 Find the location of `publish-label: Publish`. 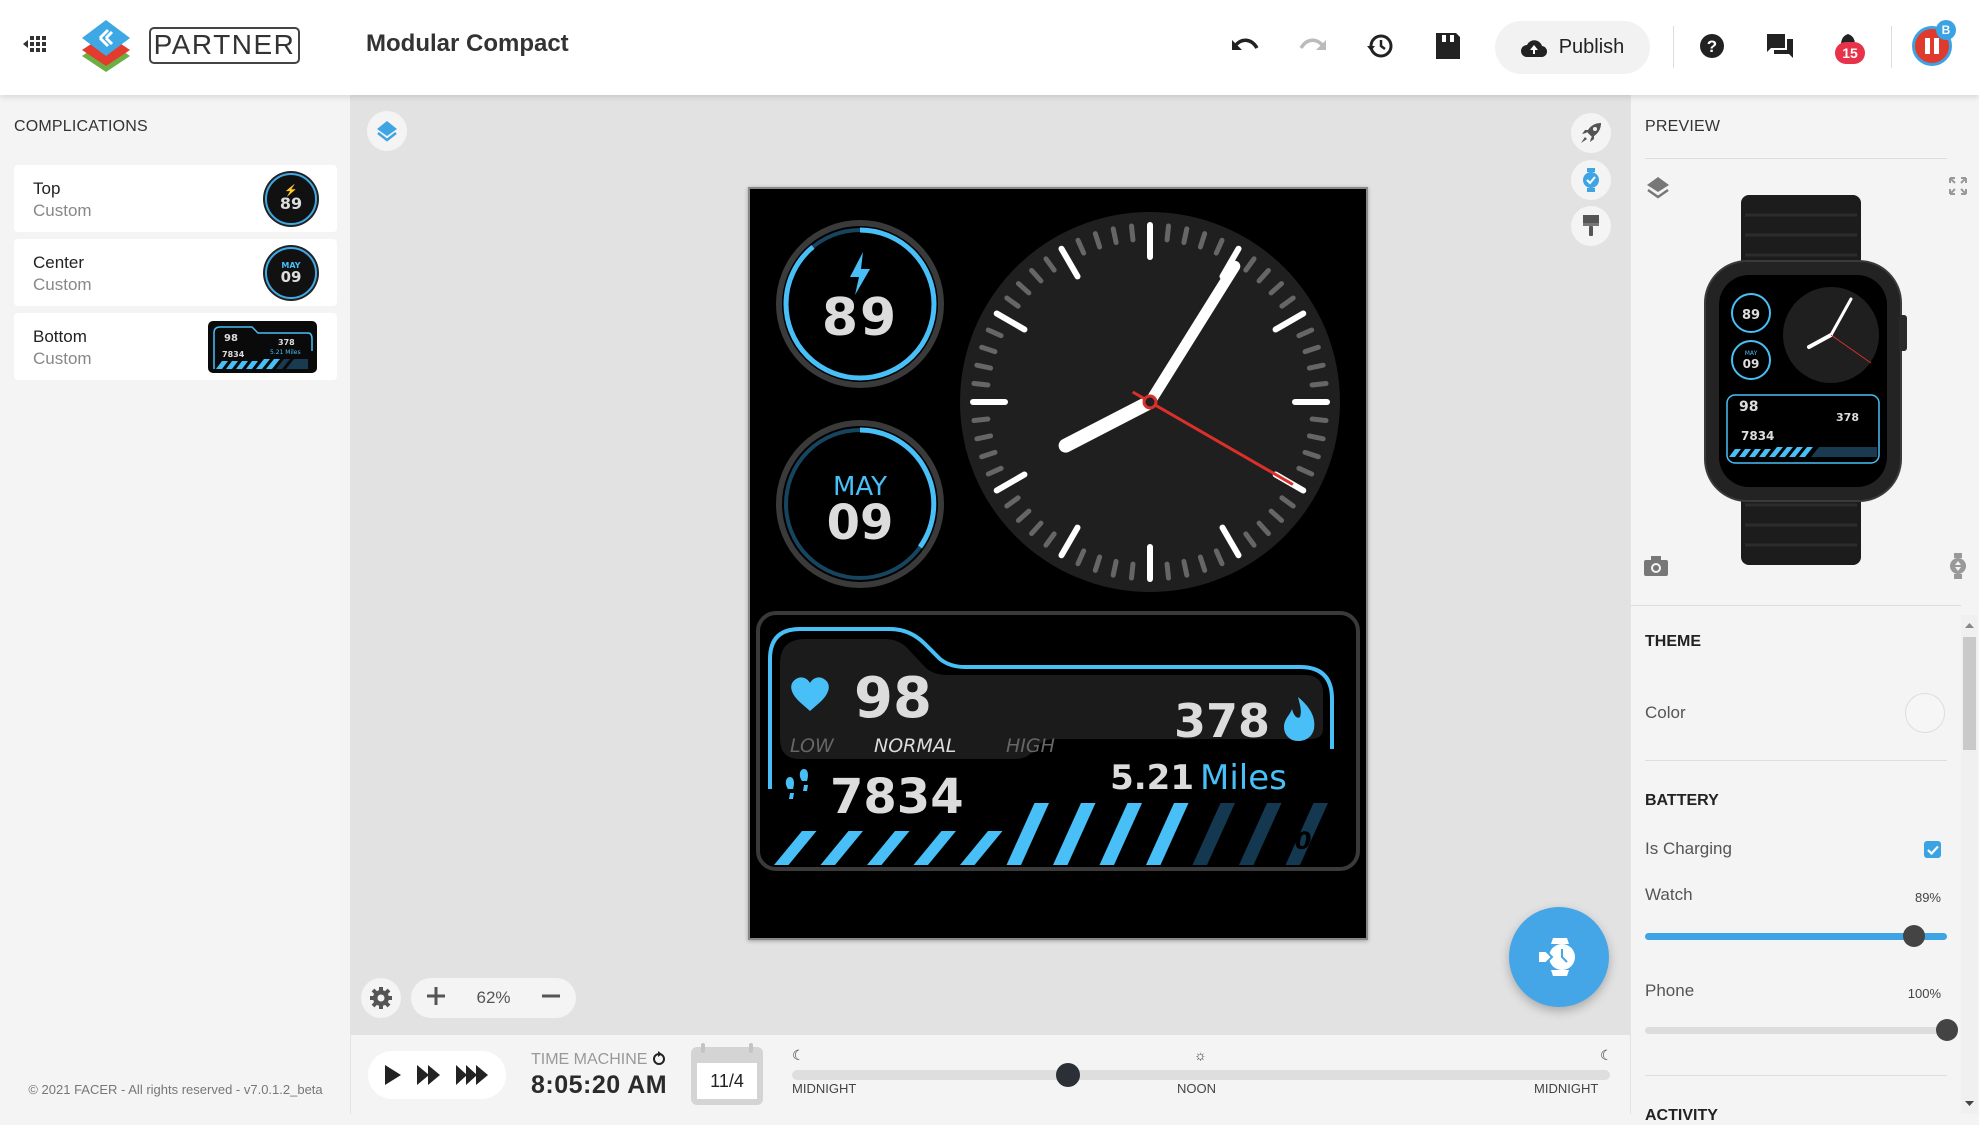

publish-label: Publish is located at coordinates (1591, 47).